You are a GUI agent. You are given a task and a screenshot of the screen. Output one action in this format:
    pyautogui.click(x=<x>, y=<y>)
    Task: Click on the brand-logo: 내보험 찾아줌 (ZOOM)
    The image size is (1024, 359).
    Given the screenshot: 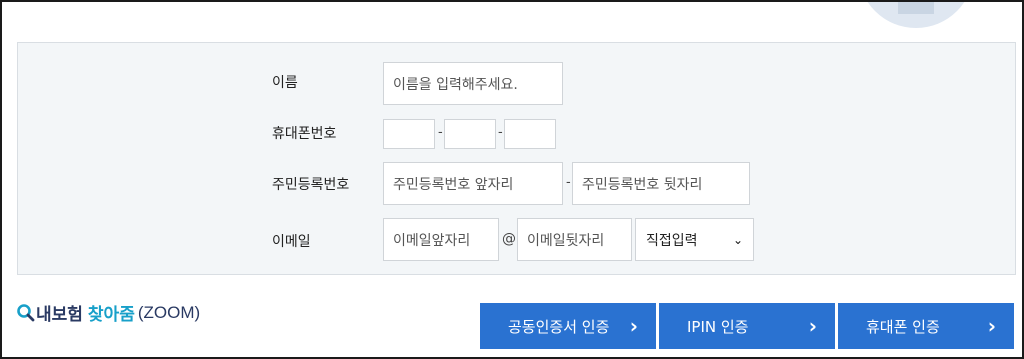 What is the action you would take?
    pyautogui.click(x=108, y=312)
    